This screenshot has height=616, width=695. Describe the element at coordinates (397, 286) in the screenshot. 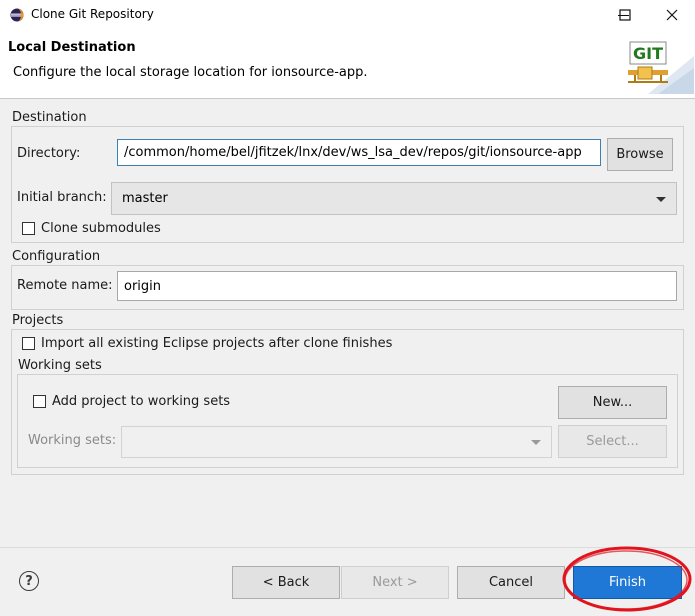

I see `remote-name-input: origin` at that location.